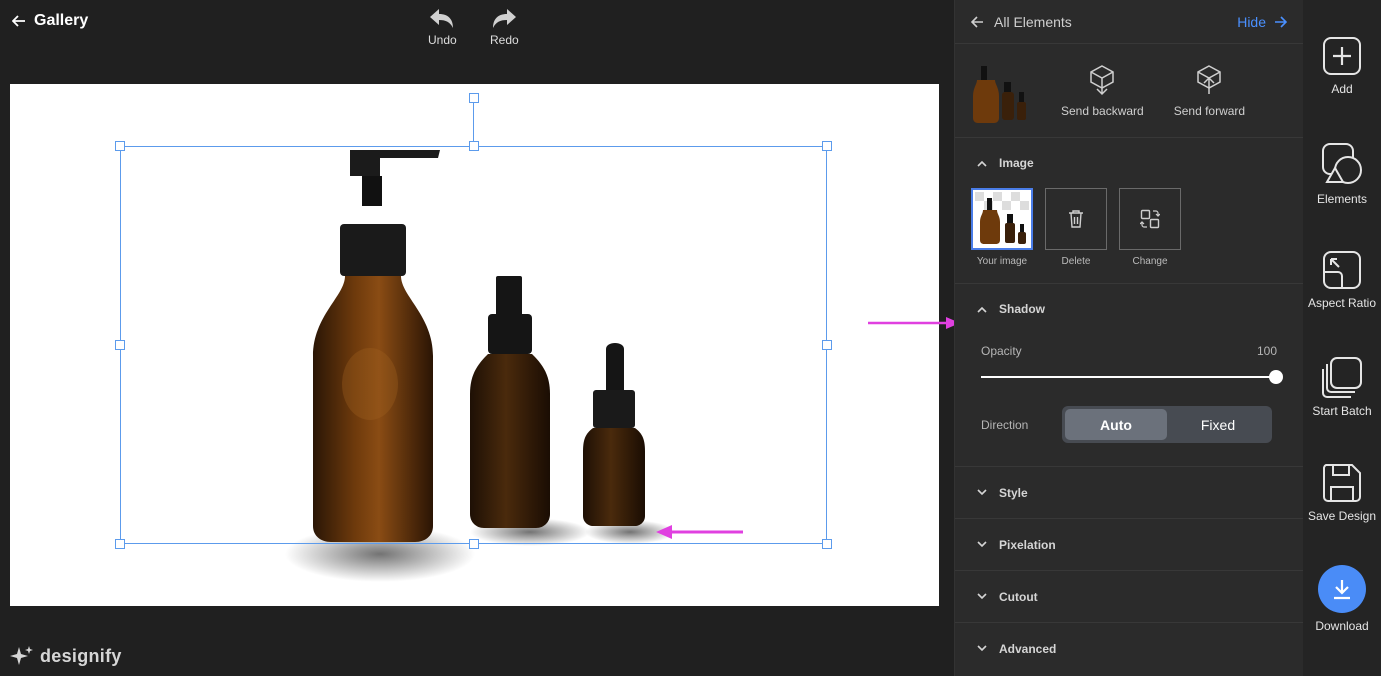  I want to click on layer-thumbnail, so click(1002, 91).